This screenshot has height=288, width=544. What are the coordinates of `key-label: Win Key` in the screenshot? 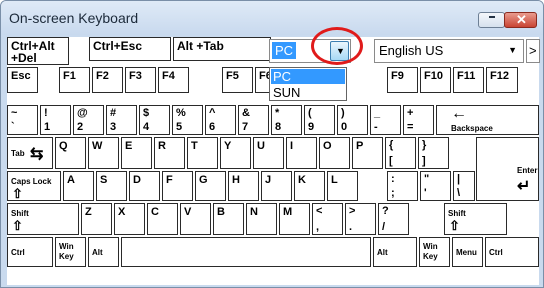 It's located at (66, 251).